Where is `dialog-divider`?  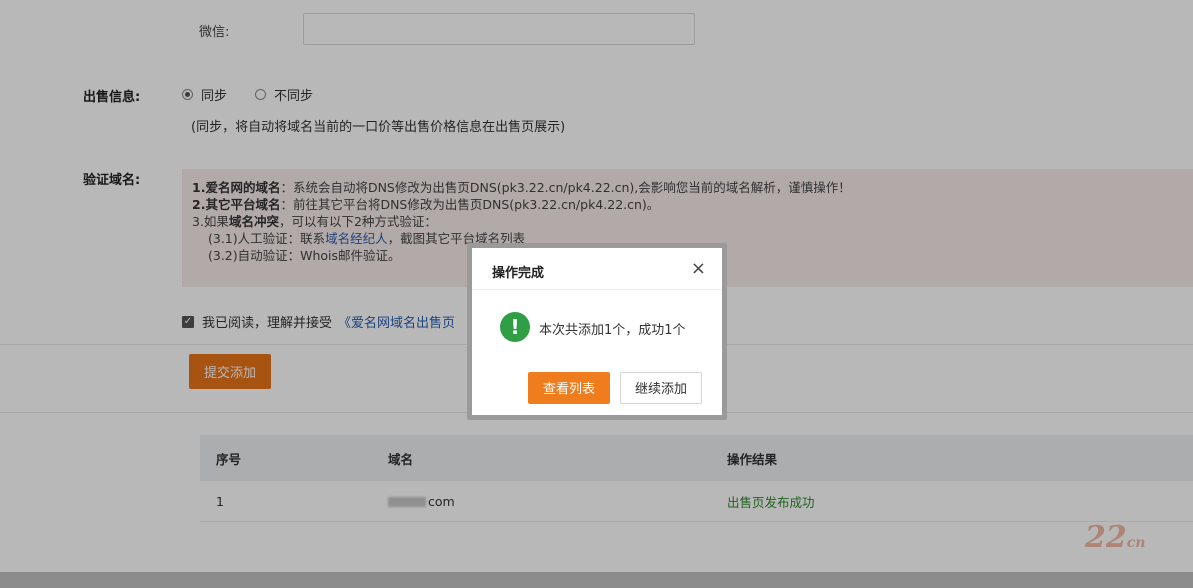
dialog-divider is located at coordinates (597, 289).